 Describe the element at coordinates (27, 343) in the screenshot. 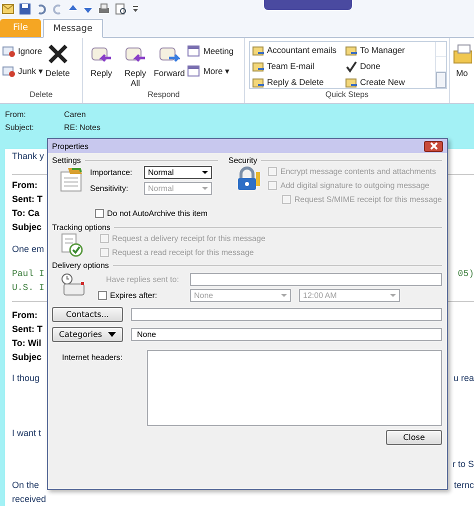

I see `message-text: To: Wil` at that location.